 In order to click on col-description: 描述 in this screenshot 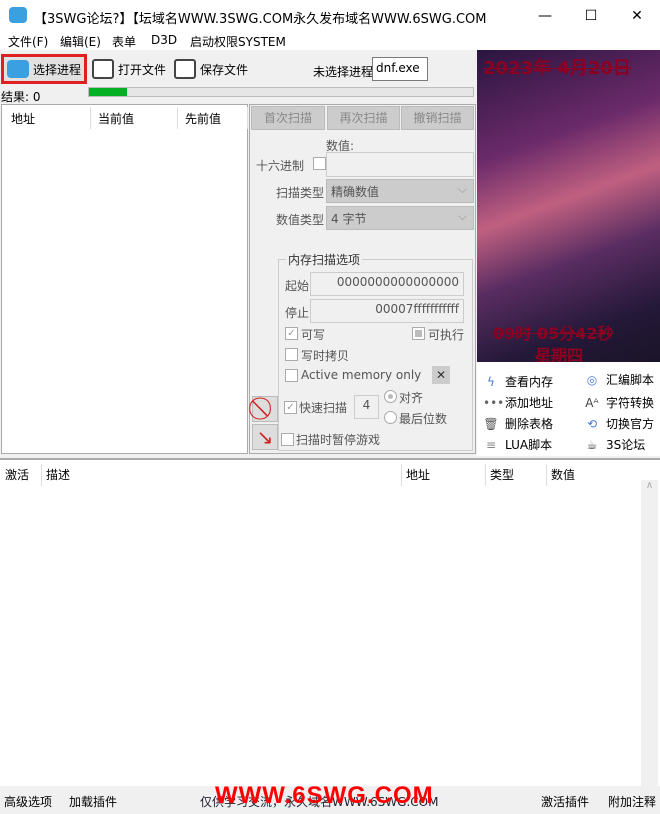, I will do `click(58, 474)`.